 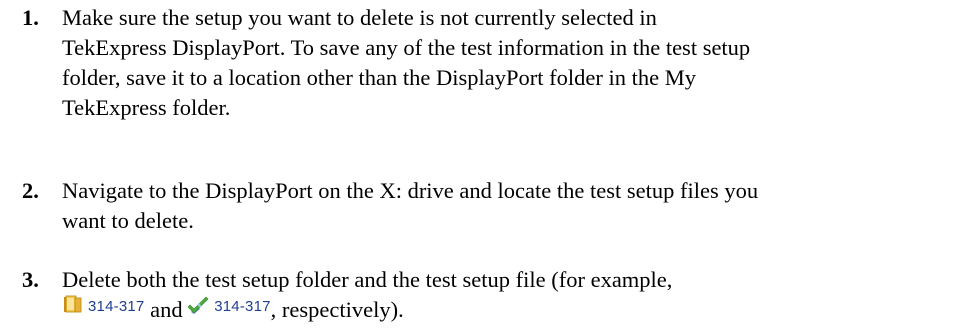 I want to click on tail-text: , respectively)., so click(x=337, y=309).